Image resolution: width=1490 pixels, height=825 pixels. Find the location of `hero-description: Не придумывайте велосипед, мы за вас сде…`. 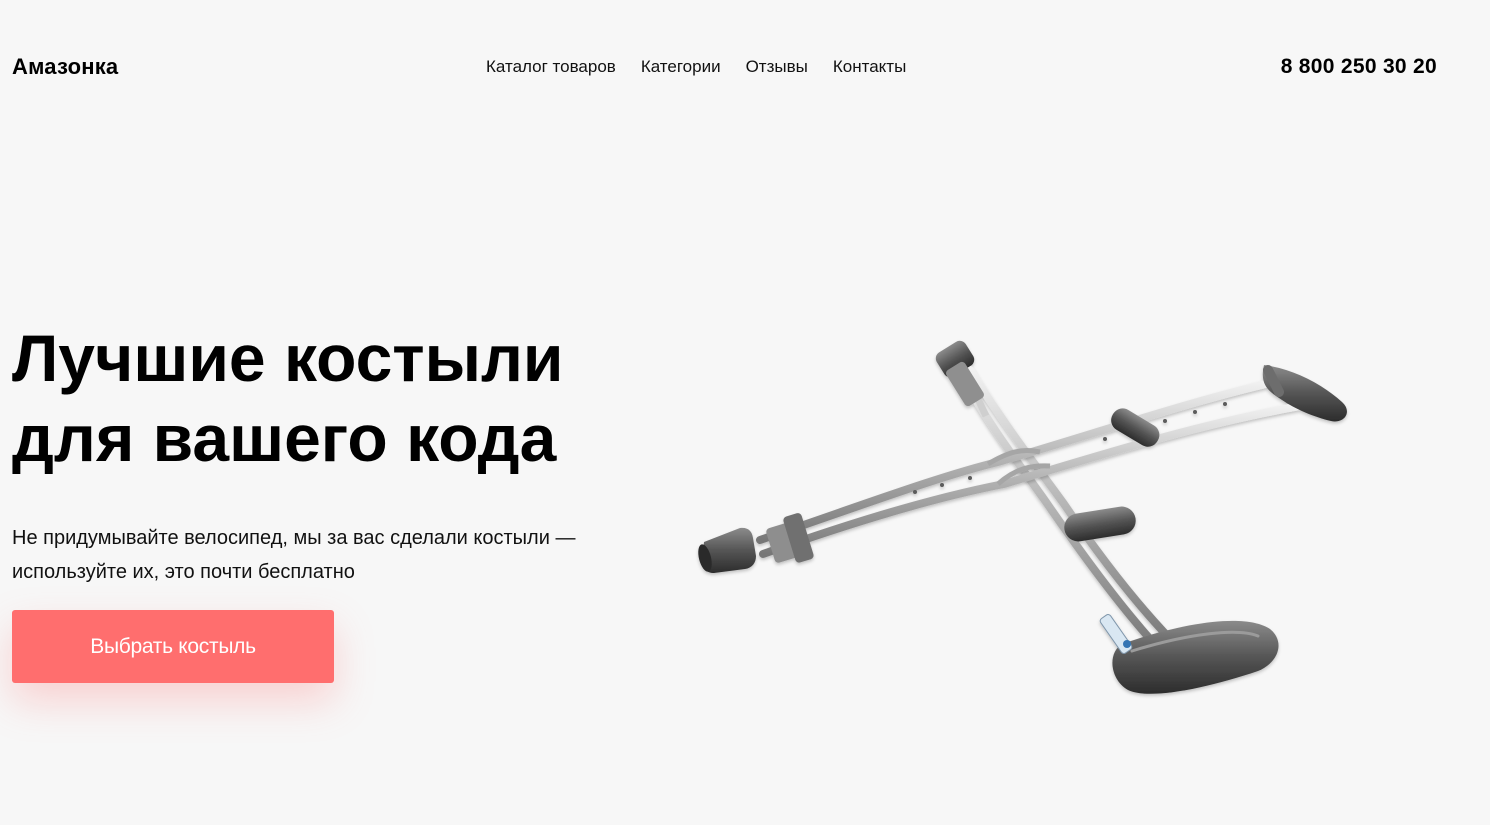

hero-description: Не придумывайте велосипед, мы за вас сде… is located at coordinates (327, 555).